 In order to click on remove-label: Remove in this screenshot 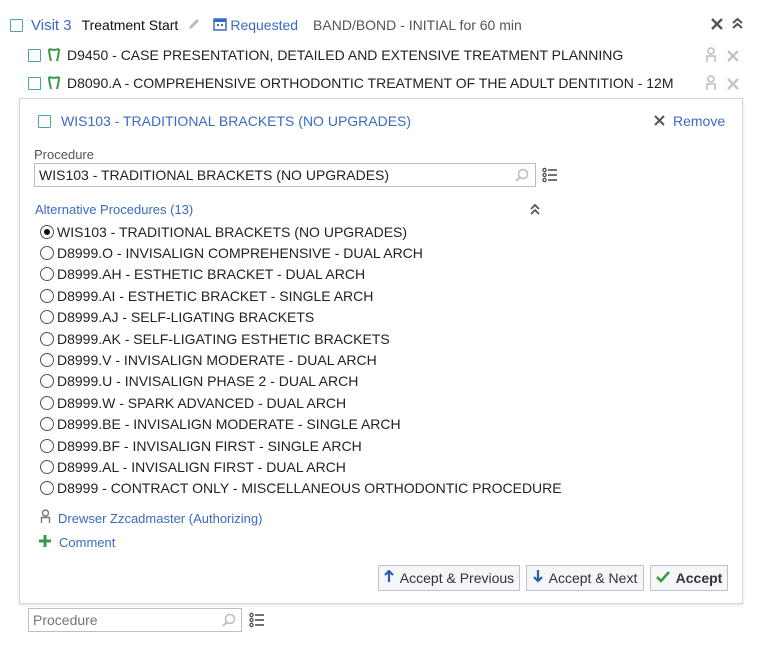, I will do `click(699, 121)`.